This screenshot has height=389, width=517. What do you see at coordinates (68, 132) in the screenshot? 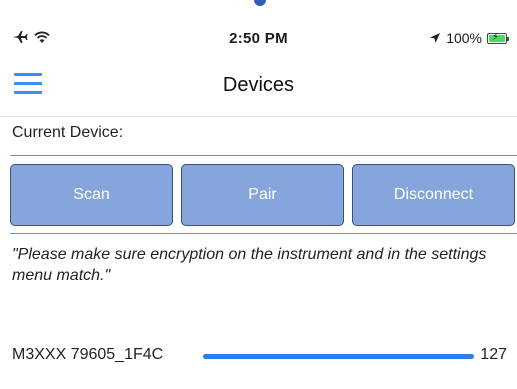
I see `current-device-label: Current Device:` at bounding box center [68, 132].